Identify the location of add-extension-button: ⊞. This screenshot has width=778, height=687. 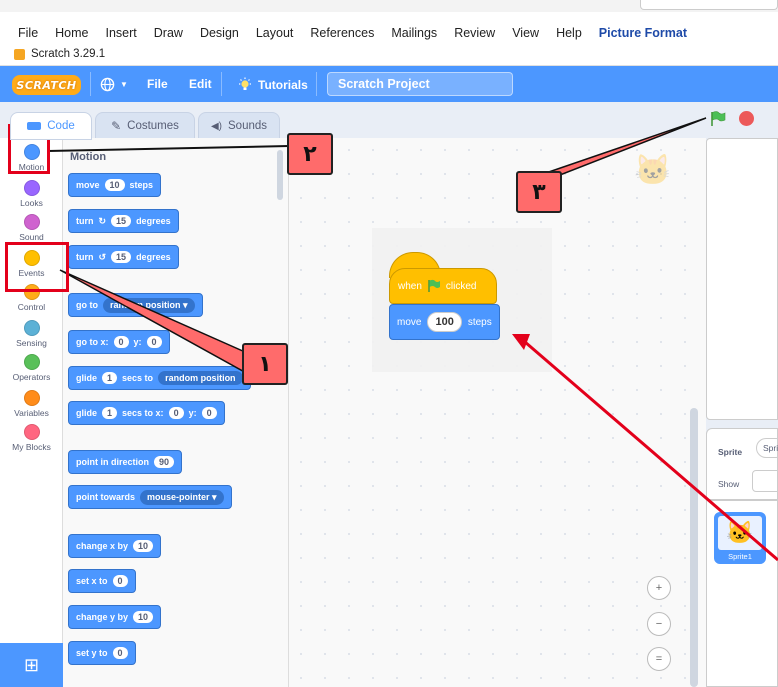
(31, 665).